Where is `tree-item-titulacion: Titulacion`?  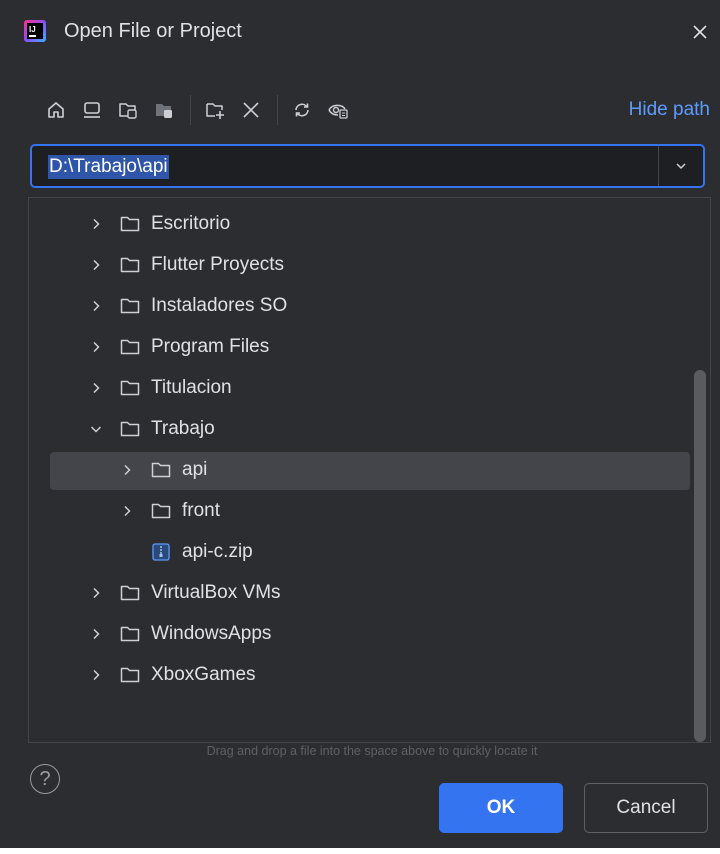 tree-item-titulacion: Titulacion is located at coordinates (361, 388).